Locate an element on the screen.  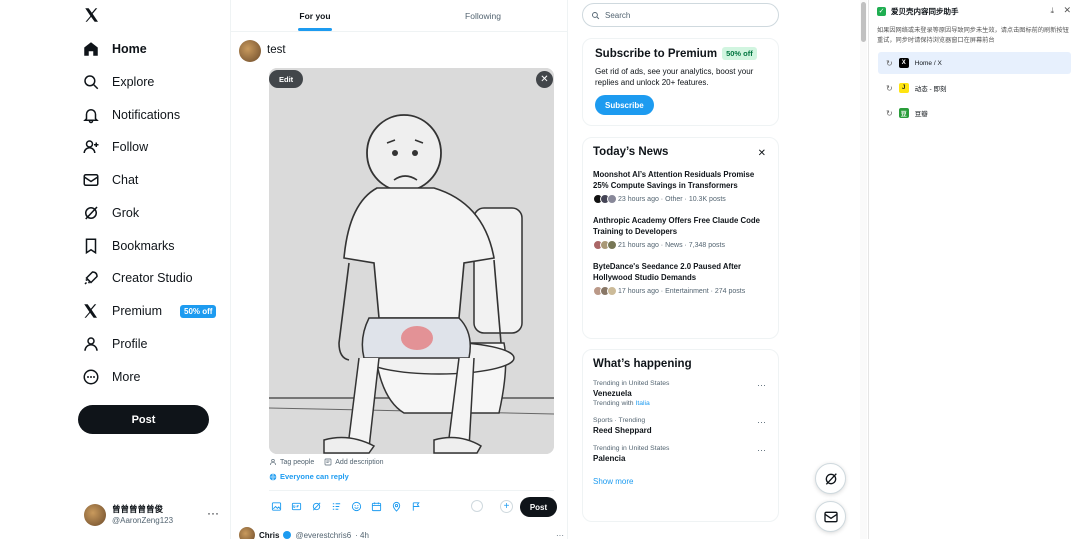
trend-name: Reed Sheppard is located at coordinates (622, 430).